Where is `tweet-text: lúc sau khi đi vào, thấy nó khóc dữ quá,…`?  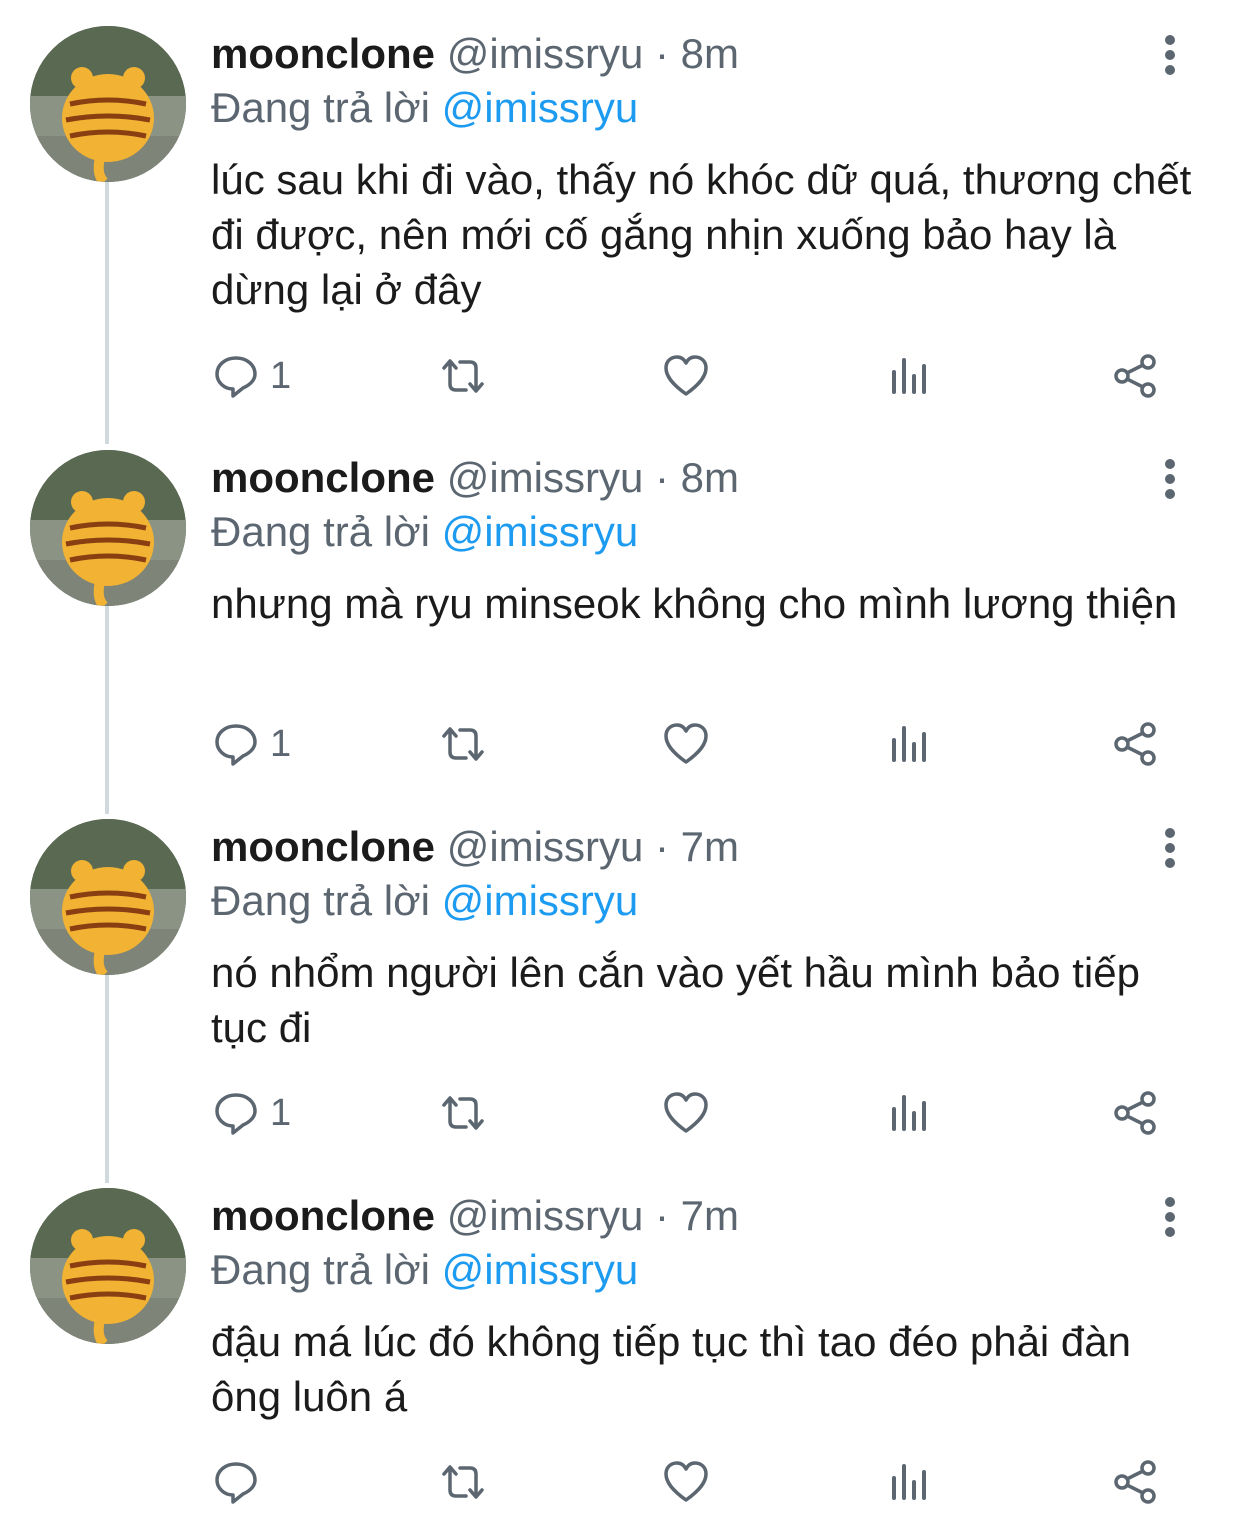 tweet-text: lúc sau khi đi vào, thấy nó khóc dữ quá,… is located at coordinates (701, 234).